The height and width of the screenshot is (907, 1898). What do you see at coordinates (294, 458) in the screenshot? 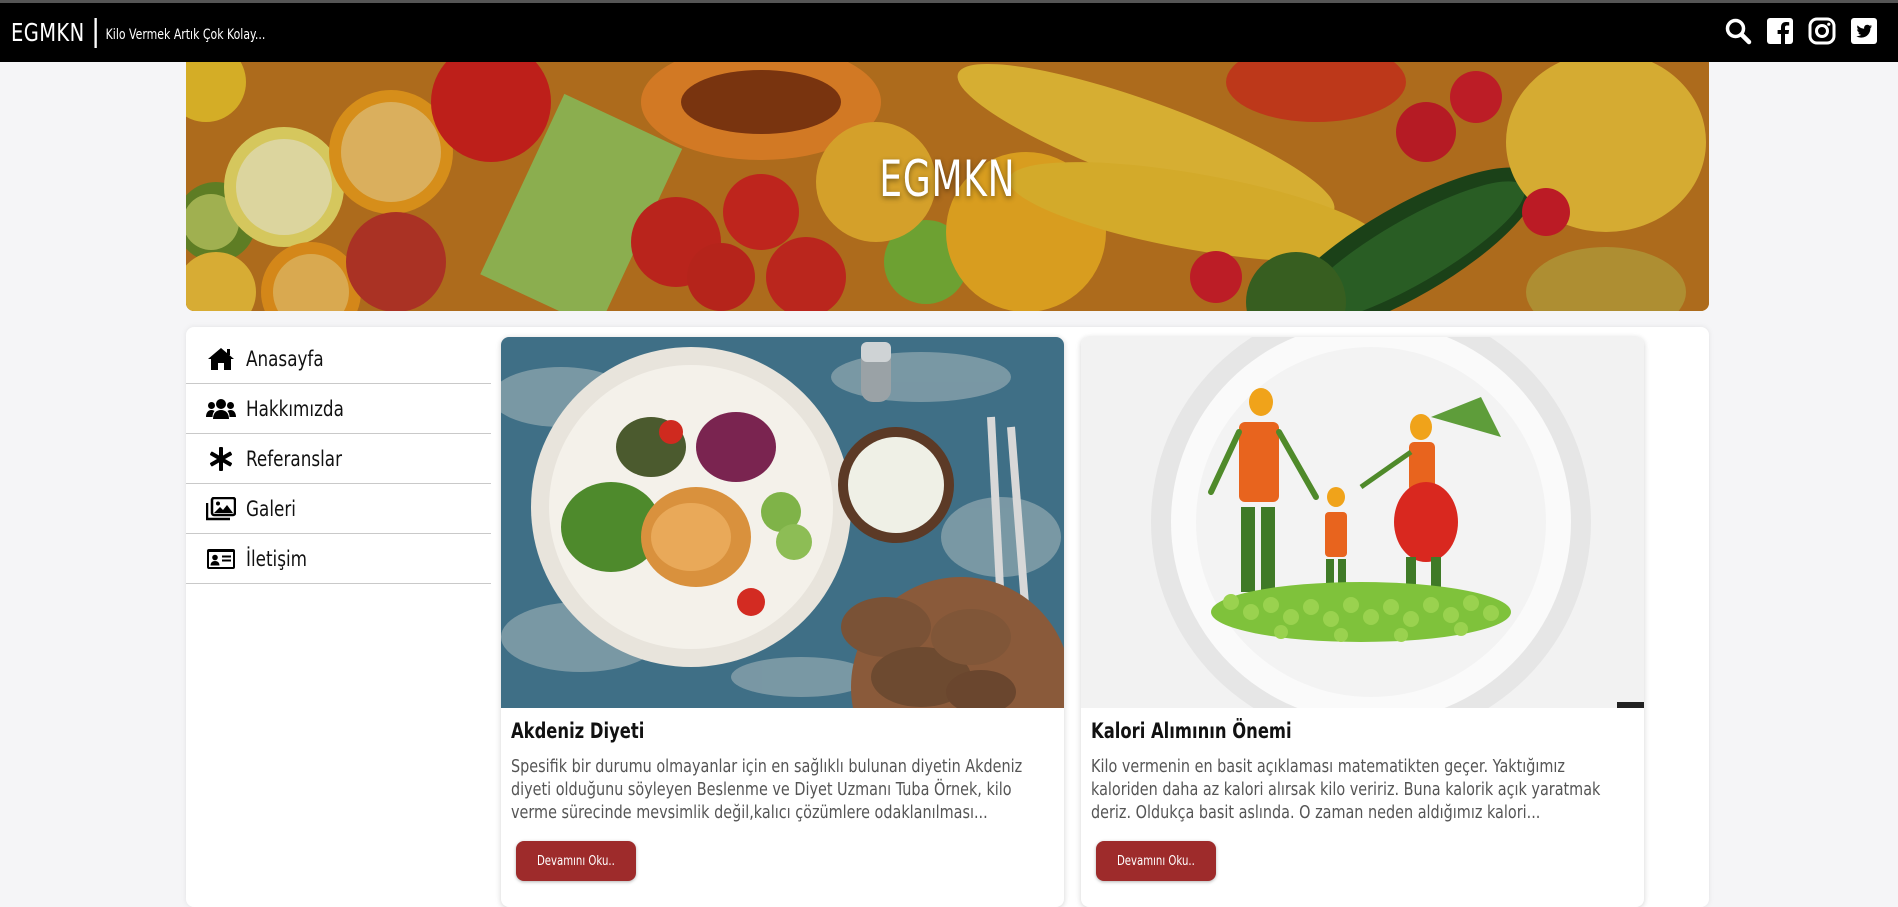
I see `sidebar-item-label: Referanslar` at bounding box center [294, 458].